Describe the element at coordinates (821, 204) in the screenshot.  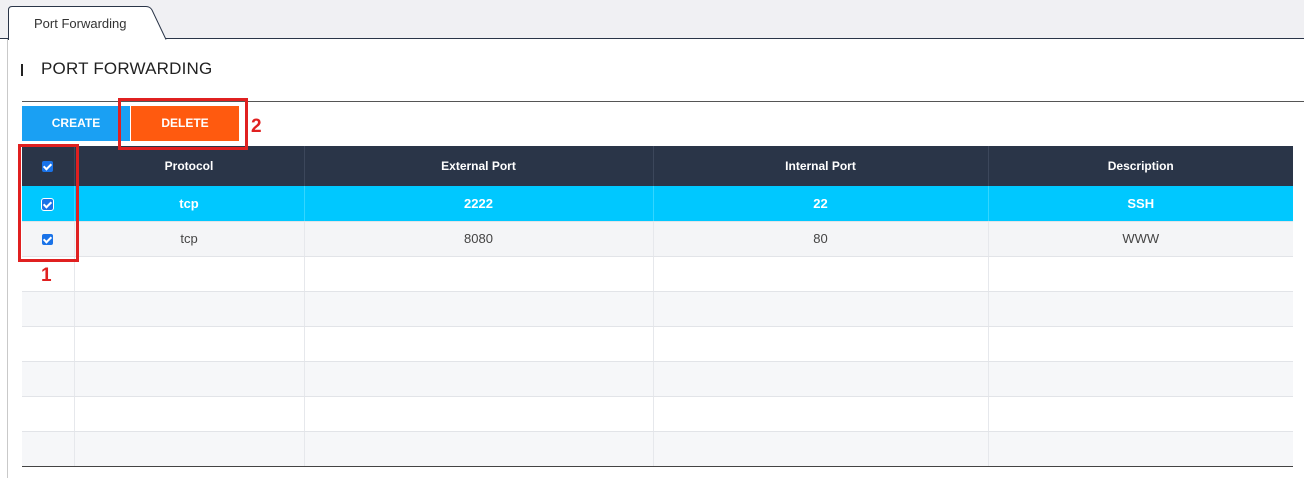
I see `cell-internal-port: 22` at that location.